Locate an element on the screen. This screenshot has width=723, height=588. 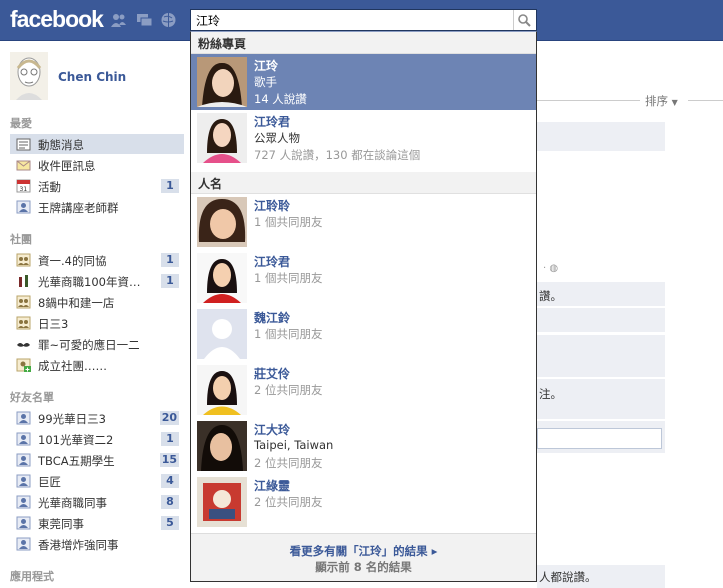
favorites-item: 收件匣訊息 is located at coordinates (97, 165).